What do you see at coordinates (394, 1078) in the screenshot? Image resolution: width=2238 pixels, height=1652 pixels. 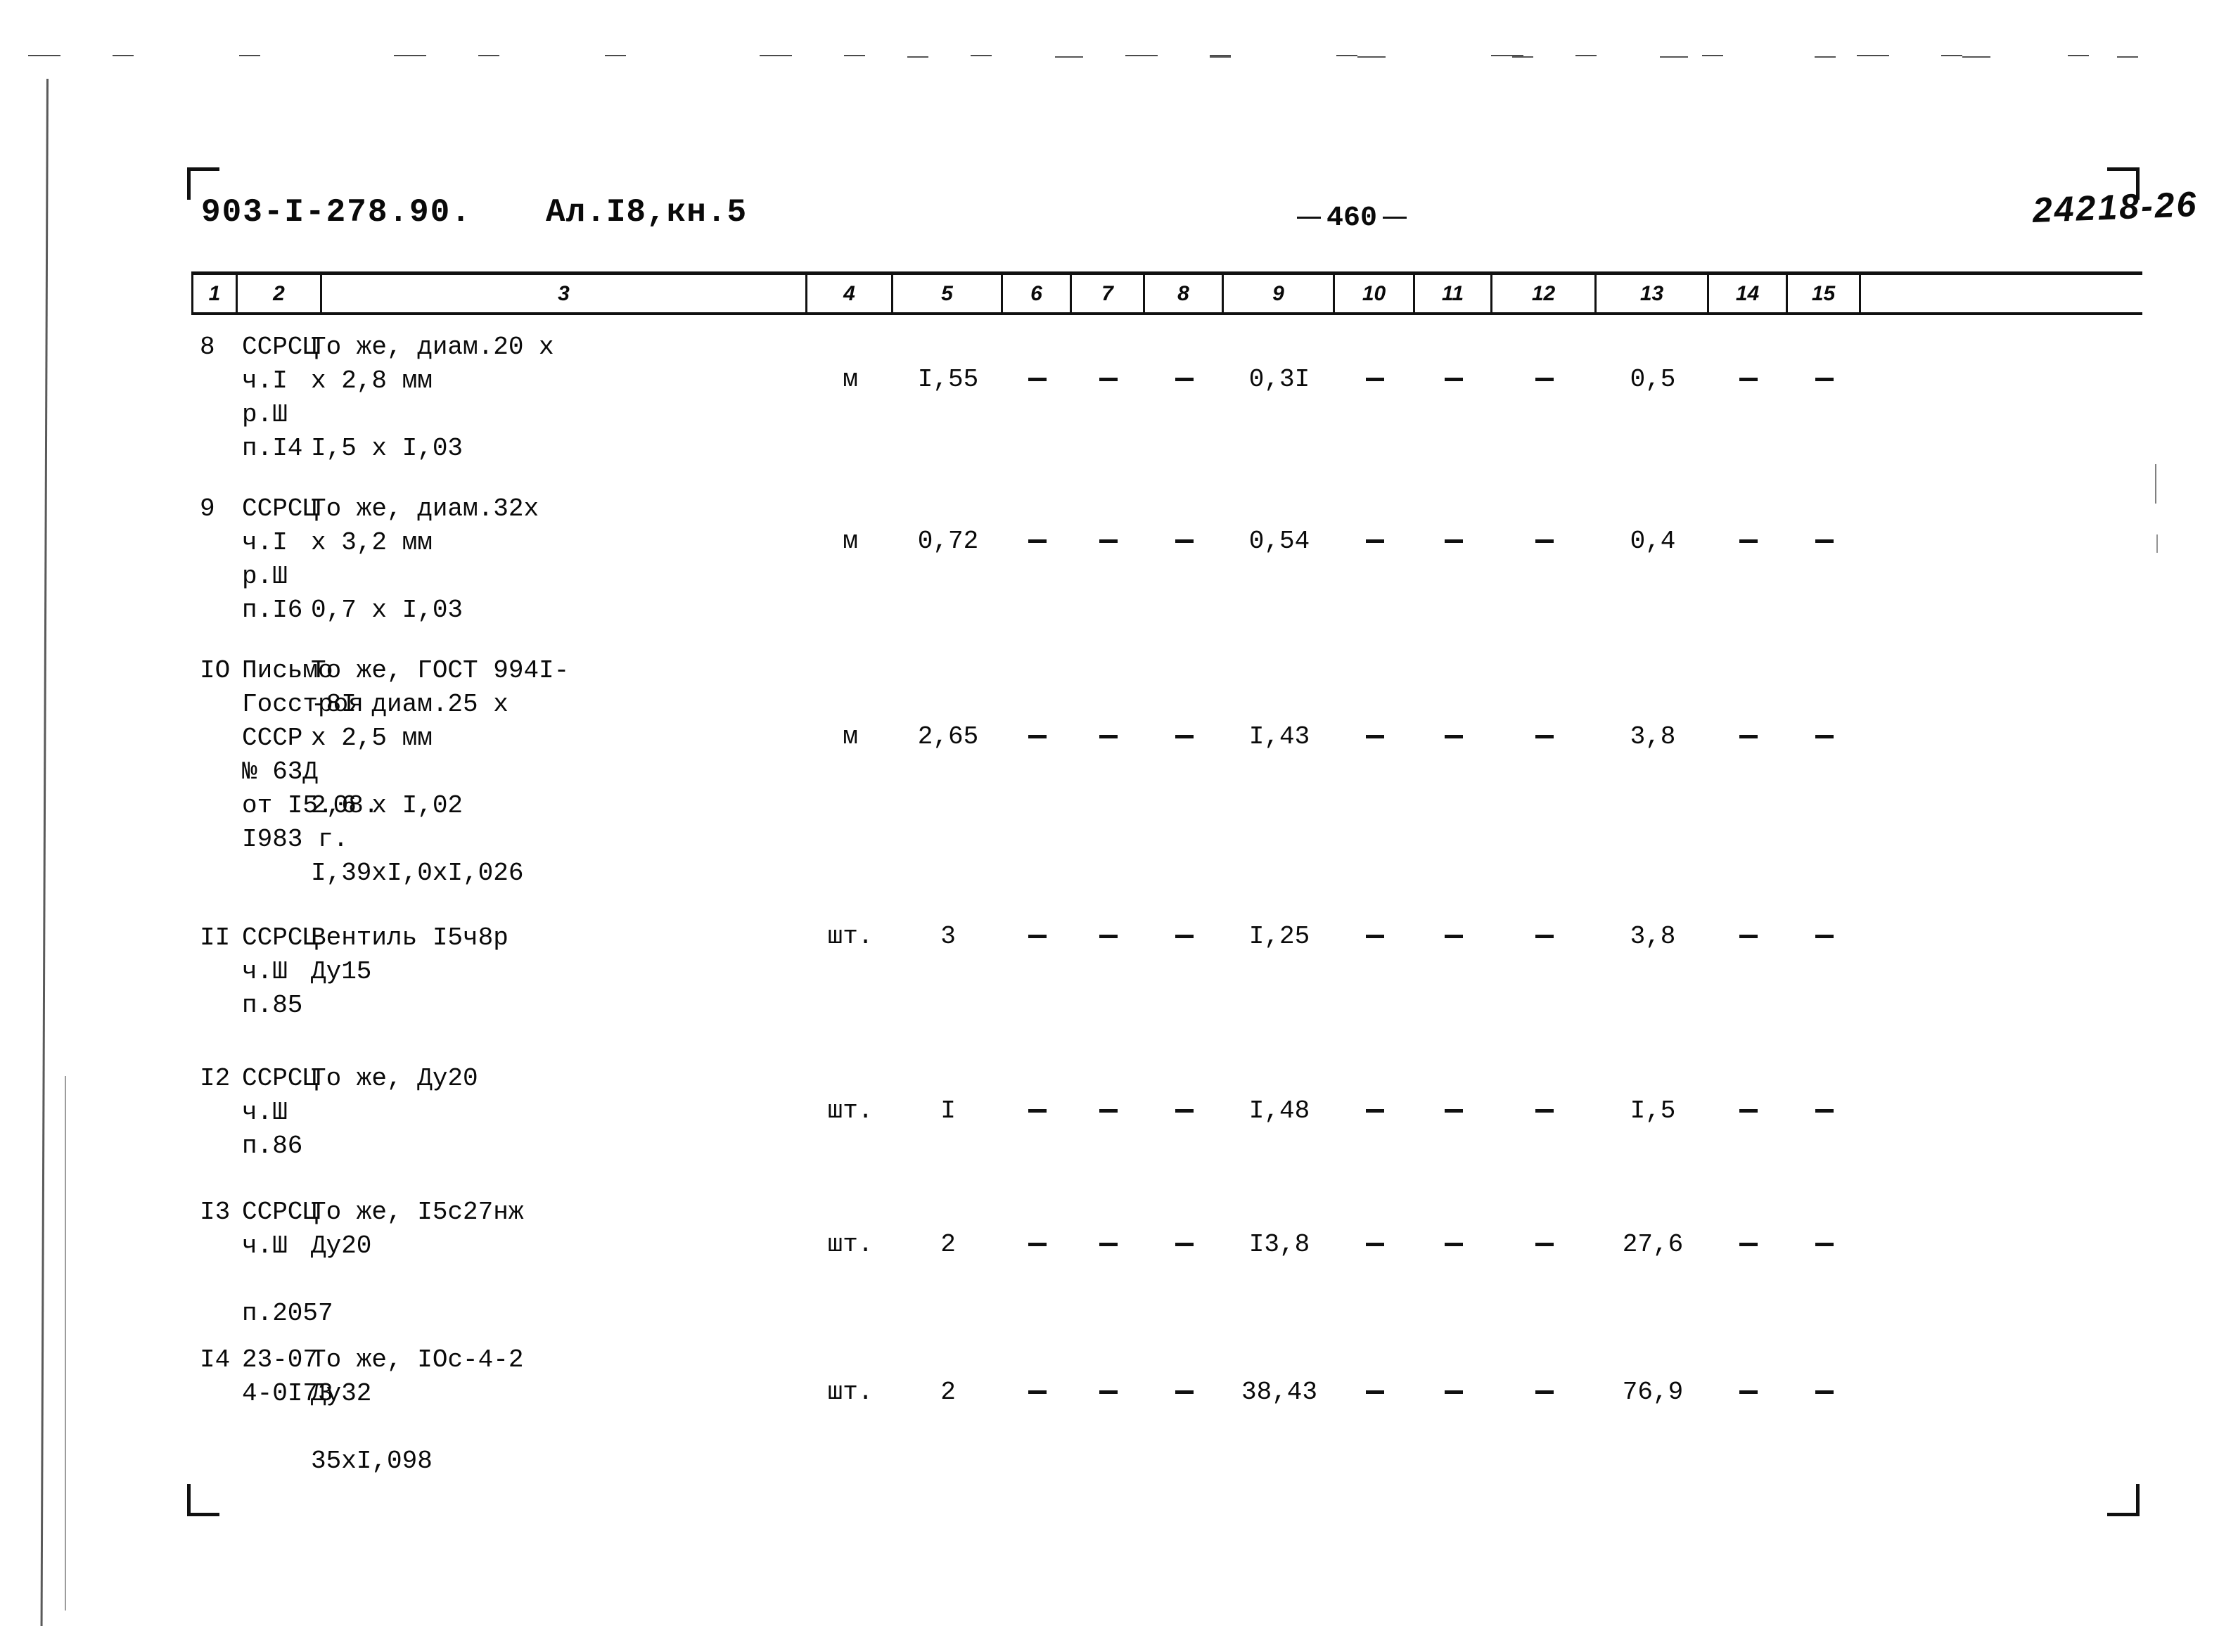 I see `row-description: То же, Ду20` at bounding box center [394, 1078].